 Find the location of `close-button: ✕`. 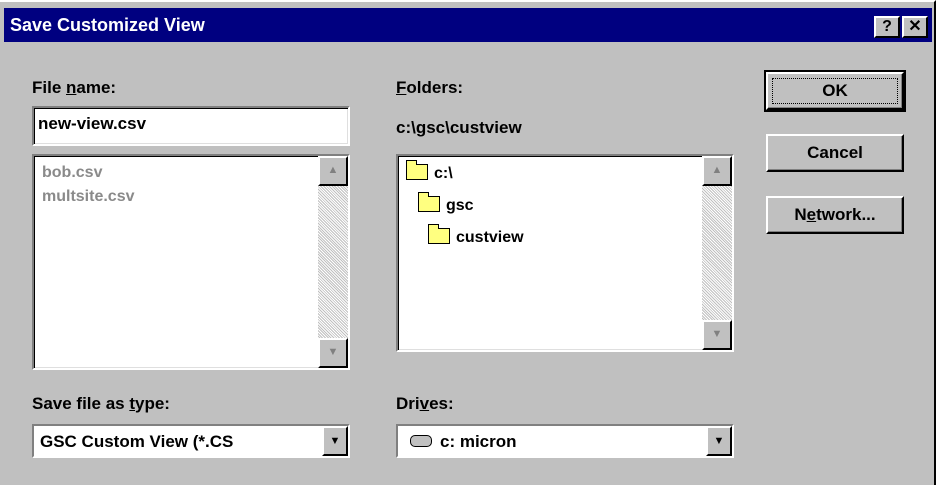

close-button: ✕ is located at coordinates (915, 27).